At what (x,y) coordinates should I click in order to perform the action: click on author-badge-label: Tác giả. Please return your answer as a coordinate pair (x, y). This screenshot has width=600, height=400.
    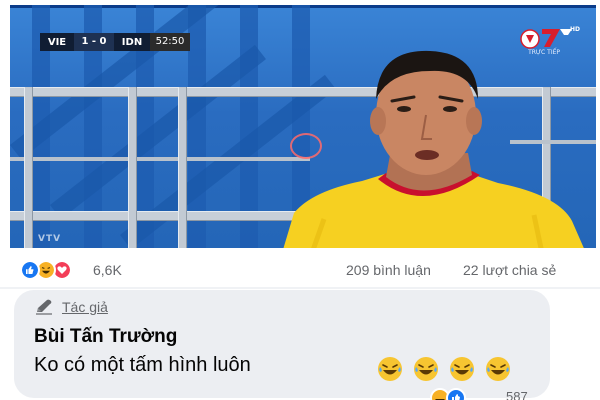
    Looking at the image, I should click on (85, 307).